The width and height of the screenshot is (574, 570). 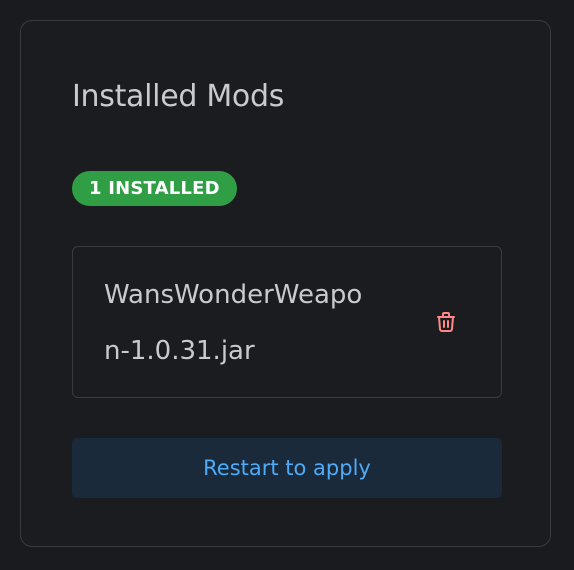 I want to click on restart-to-apply-button: Restart to apply, so click(x=287, y=468).